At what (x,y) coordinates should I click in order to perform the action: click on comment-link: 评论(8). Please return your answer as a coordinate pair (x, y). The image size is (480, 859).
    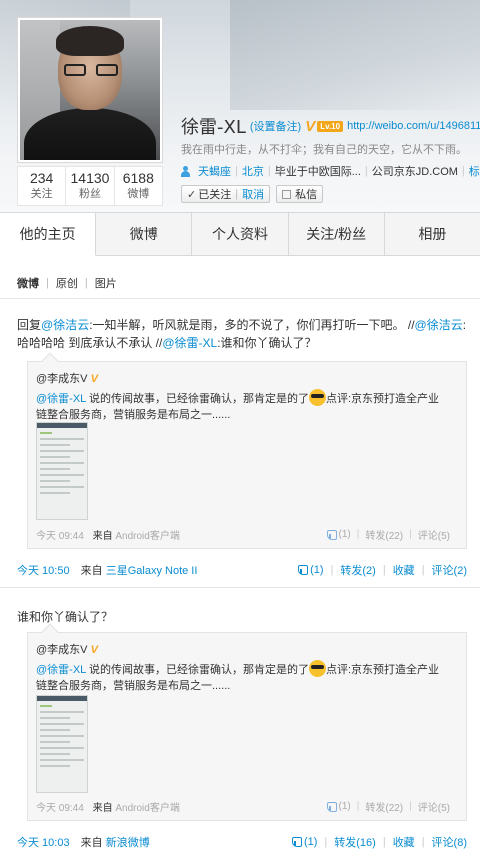
    Looking at the image, I should click on (449, 842).